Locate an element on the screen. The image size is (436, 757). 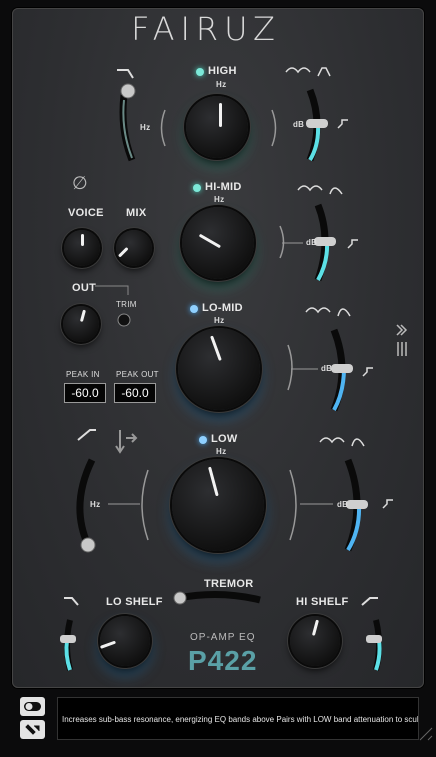
himid-band-label: HI-MID is located at coordinates (223, 187).